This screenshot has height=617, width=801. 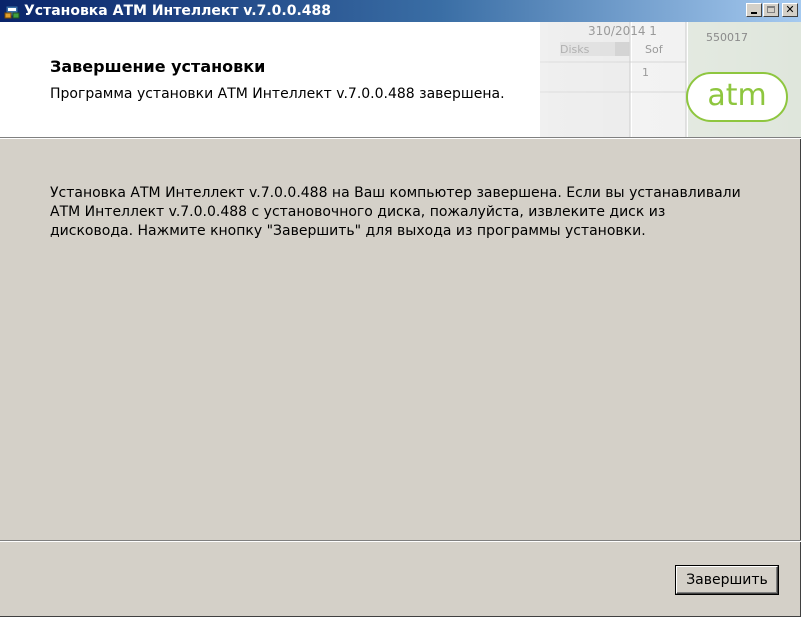 What do you see at coordinates (754, 10) in the screenshot?
I see `minimize-button` at bounding box center [754, 10].